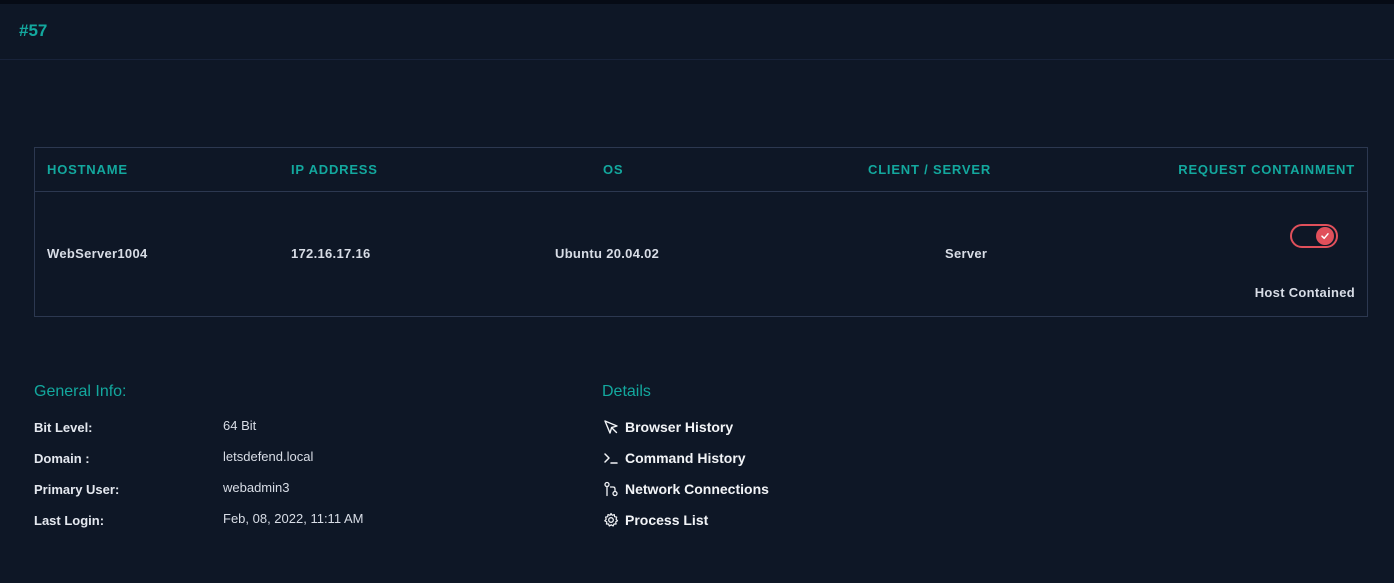  What do you see at coordinates (293, 518) in the screenshot?
I see `last-login-value: Feb, 08, 2022, 11:11 AM` at bounding box center [293, 518].